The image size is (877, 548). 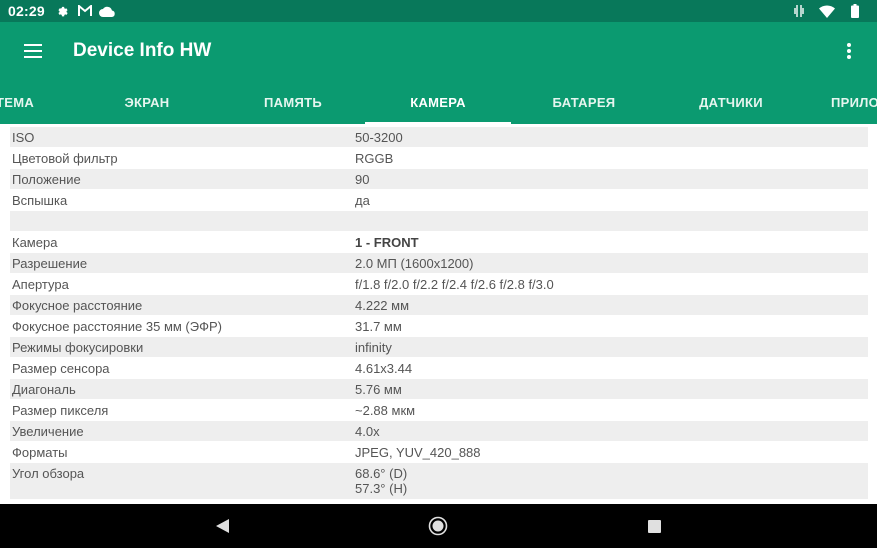 What do you see at coordinates (26, 11) in the screenshot?
I see `status-time: 02:29` at bounding box center [26, 11].